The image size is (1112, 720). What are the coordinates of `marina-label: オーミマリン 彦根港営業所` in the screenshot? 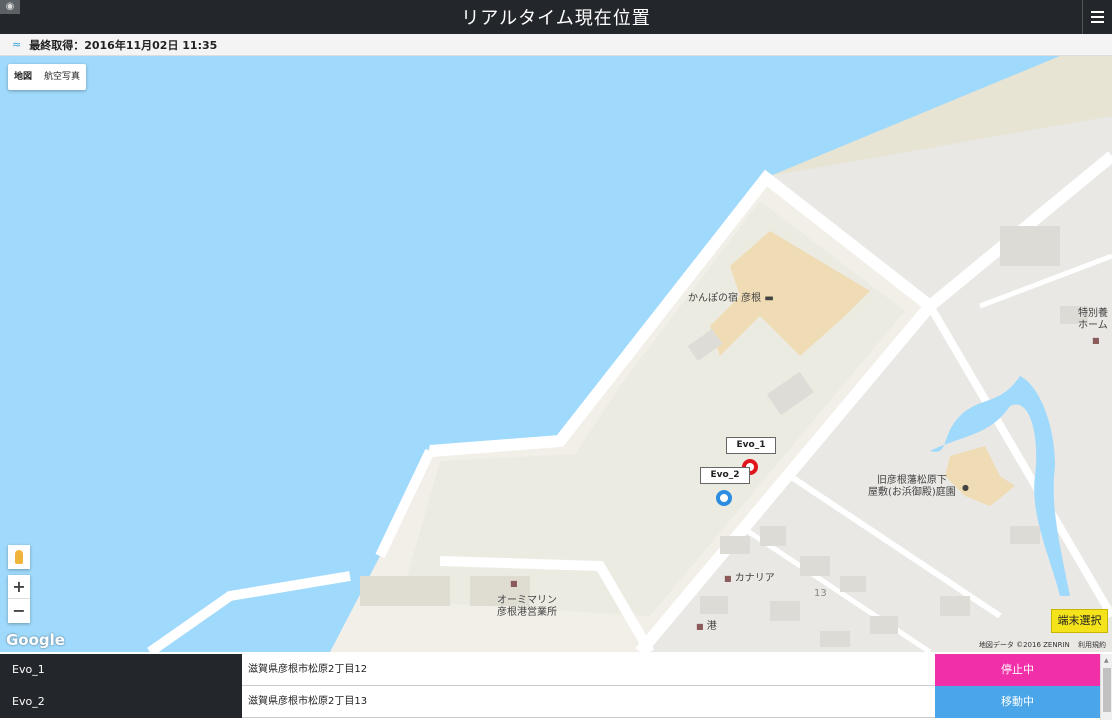 It's located at (527, 606).